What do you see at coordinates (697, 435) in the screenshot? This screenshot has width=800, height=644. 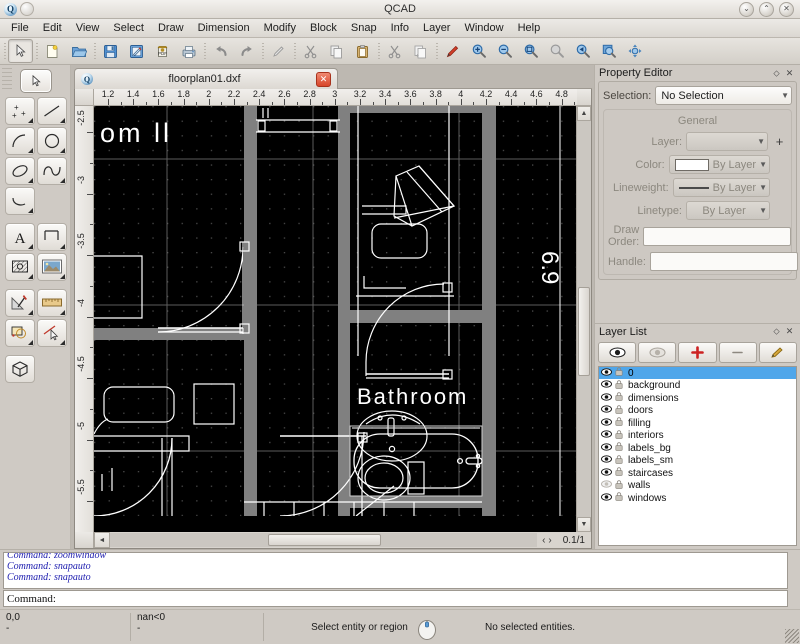 I see `layer-list-item: interiors` at bounding box center [697, 435].